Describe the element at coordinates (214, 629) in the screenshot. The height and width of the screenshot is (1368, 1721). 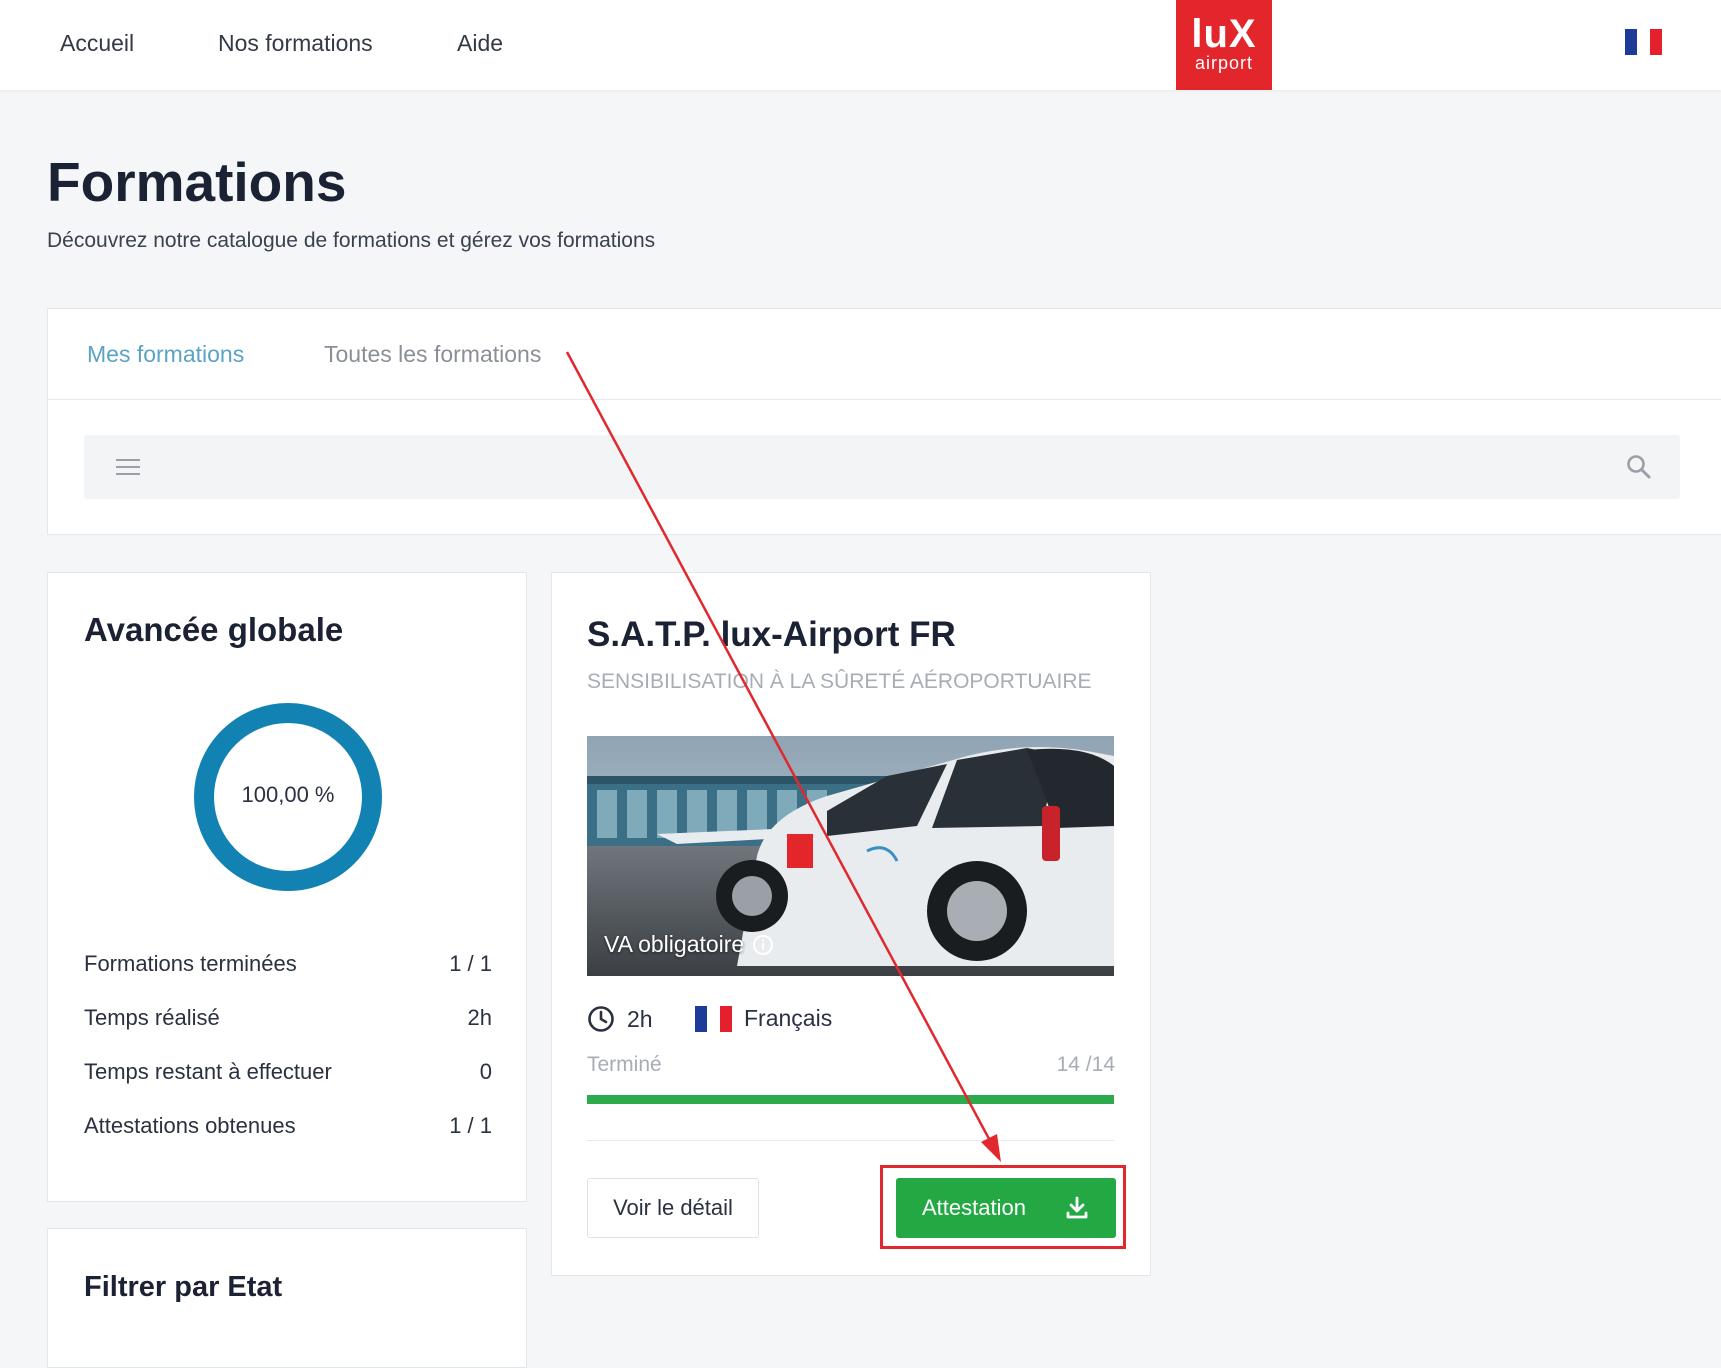
I see `global-progress-title: Avancée globale` at that location.